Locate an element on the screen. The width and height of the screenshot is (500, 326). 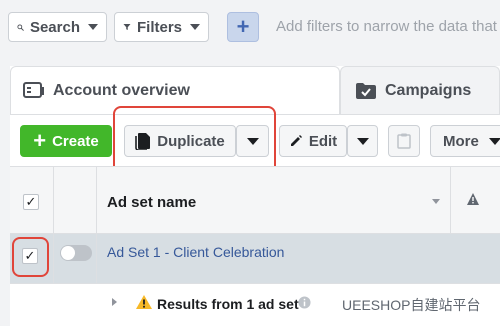
tab-campaigns: Campaigns is located at coordinates (420, 90).